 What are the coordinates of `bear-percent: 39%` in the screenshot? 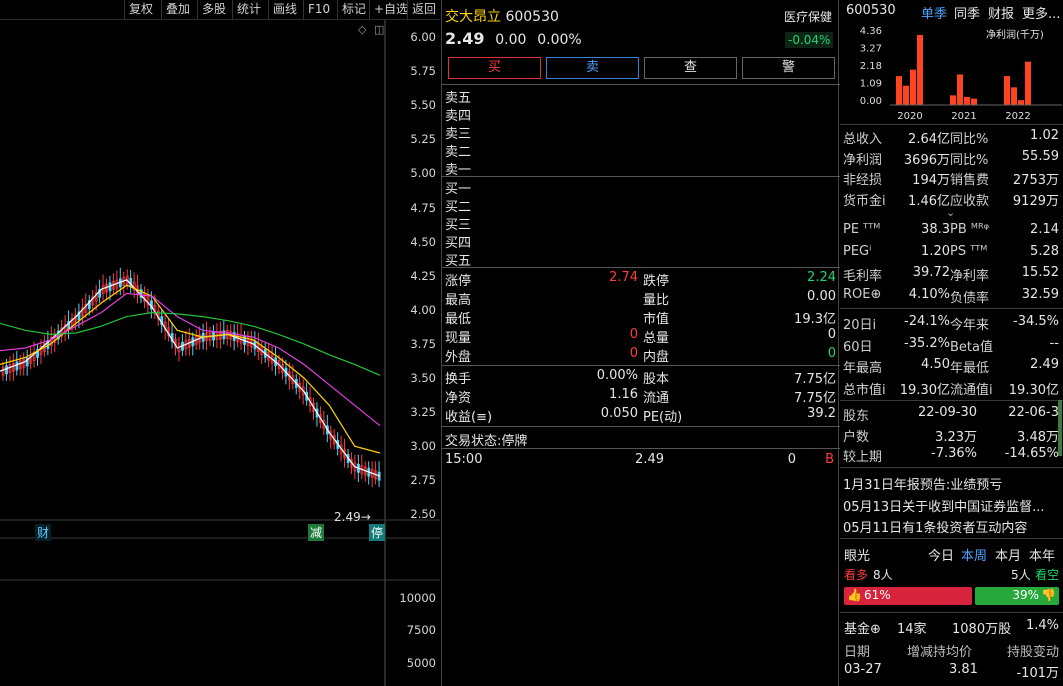 It's located at (1025, 595).